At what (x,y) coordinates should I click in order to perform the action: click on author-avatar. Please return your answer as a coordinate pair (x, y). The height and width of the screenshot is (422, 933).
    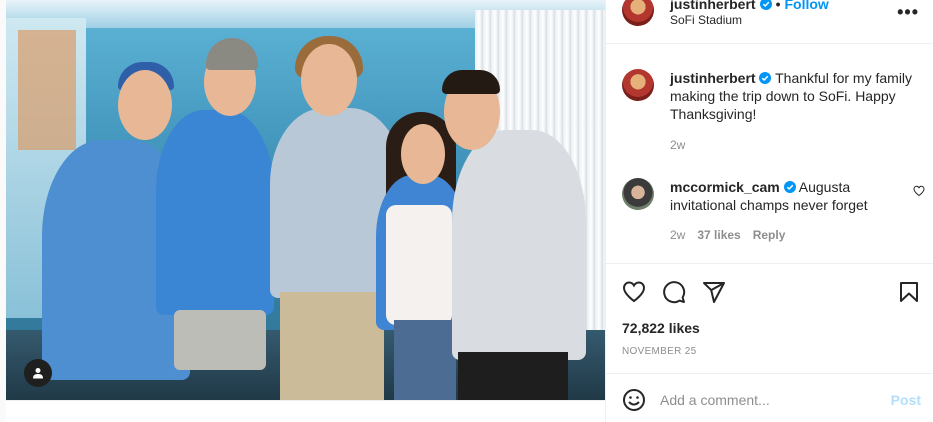
    Looking at the image, I should click on (638, 13).